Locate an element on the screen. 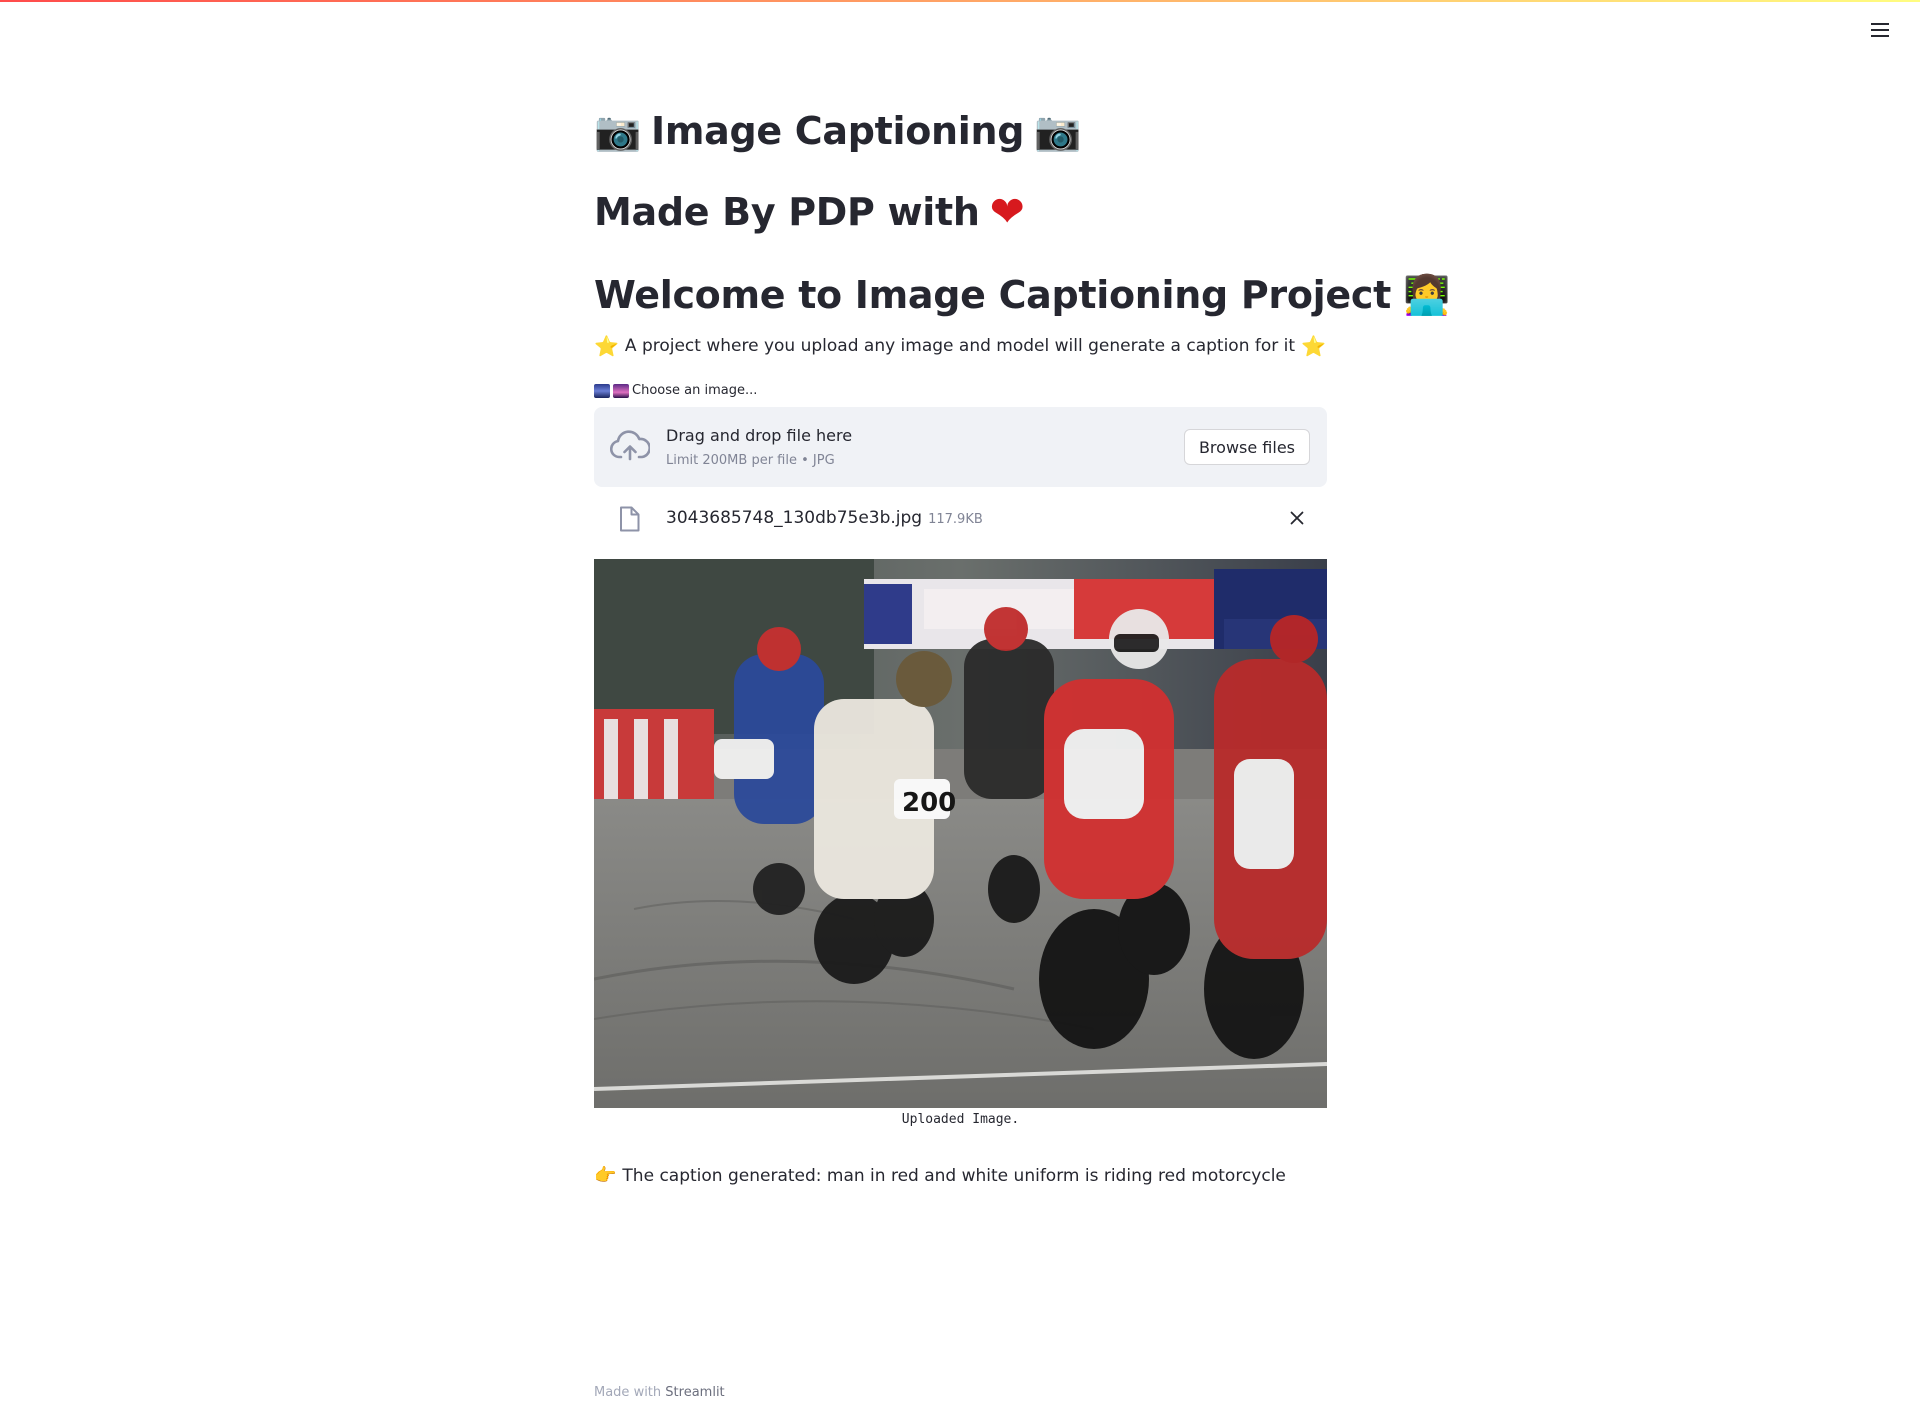 Image resolution: width=1920 pixels, height=1411 pixels. dropzone-title: Drag and drop file here is located at coordinates (759, 435).